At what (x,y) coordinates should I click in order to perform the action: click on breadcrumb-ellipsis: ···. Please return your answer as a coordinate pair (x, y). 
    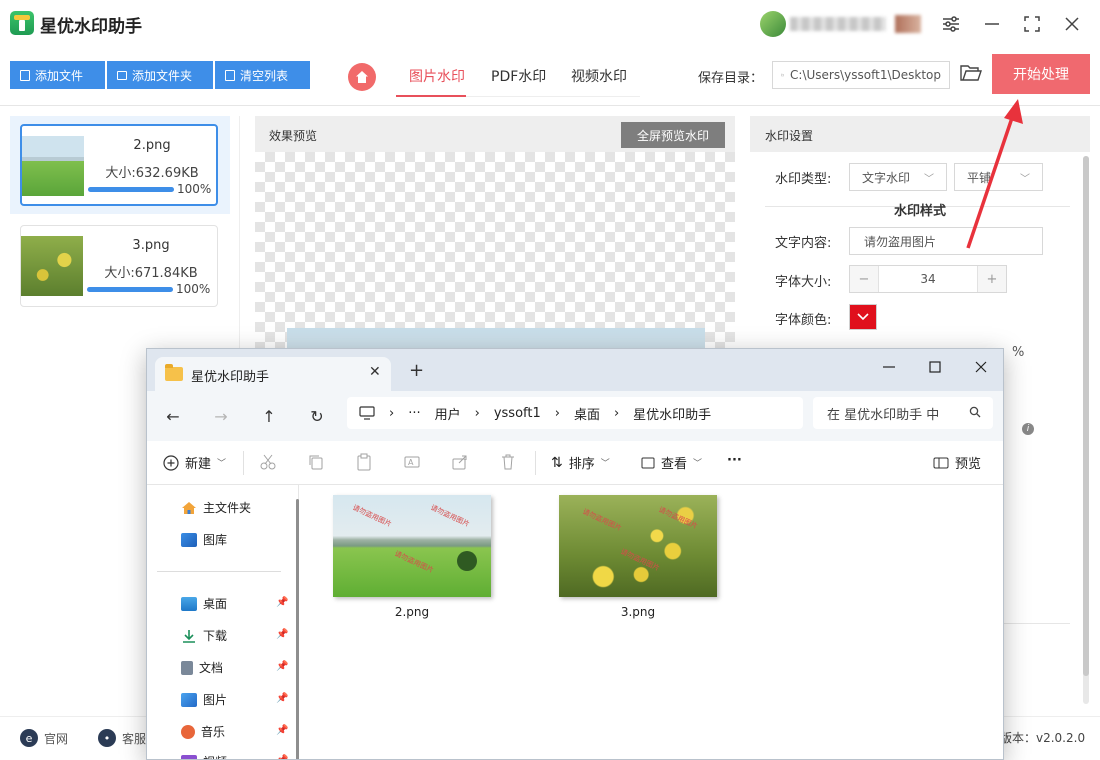
    Looking at the image, I should click on (414, 413).